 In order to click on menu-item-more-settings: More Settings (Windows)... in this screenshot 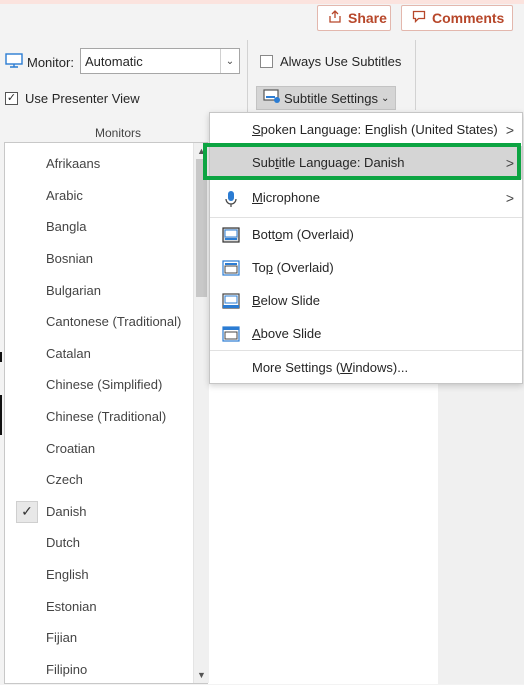, I will do `click(366, 367)`.